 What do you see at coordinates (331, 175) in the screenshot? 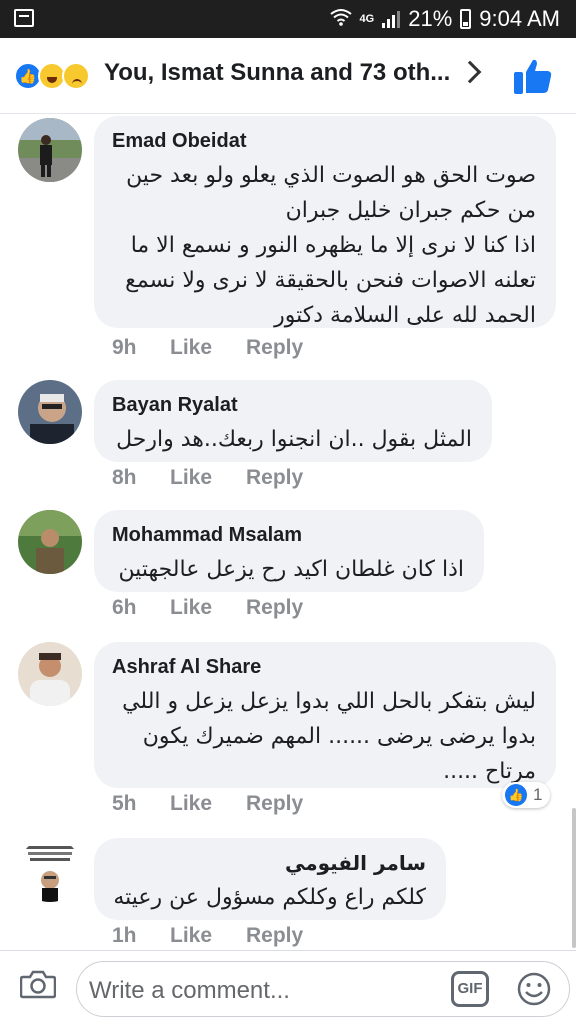
I see `comment-line: صوت الحق هو الصوت الذي يعلو ولو بعد حين` at bounding box center [331, 175].